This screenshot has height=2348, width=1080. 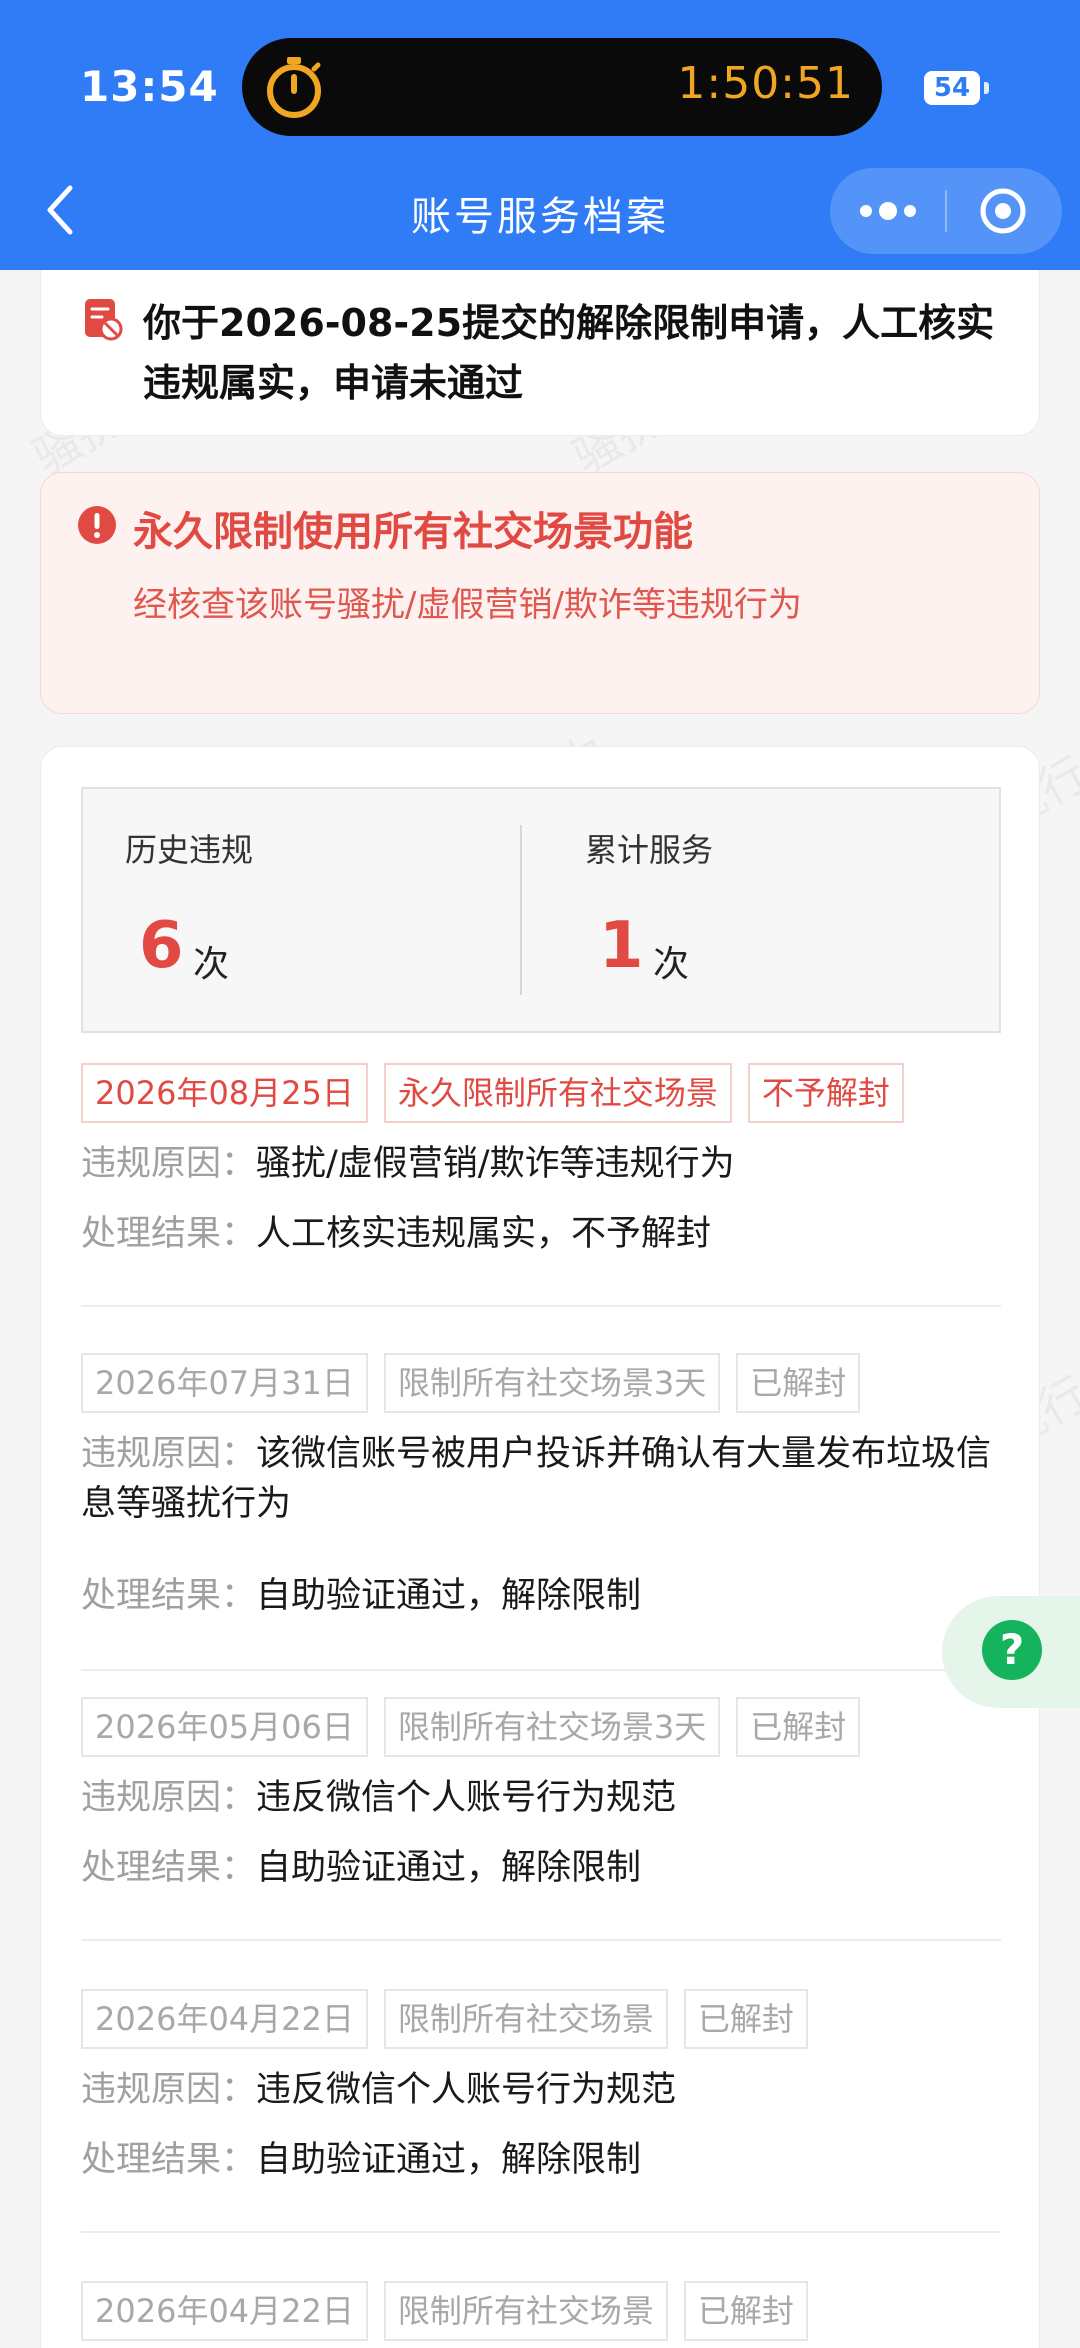 What do you see at coordinates (104, 320) in the screenshot?
I see `document-blocked-icon` at bounding box center [104, 320].